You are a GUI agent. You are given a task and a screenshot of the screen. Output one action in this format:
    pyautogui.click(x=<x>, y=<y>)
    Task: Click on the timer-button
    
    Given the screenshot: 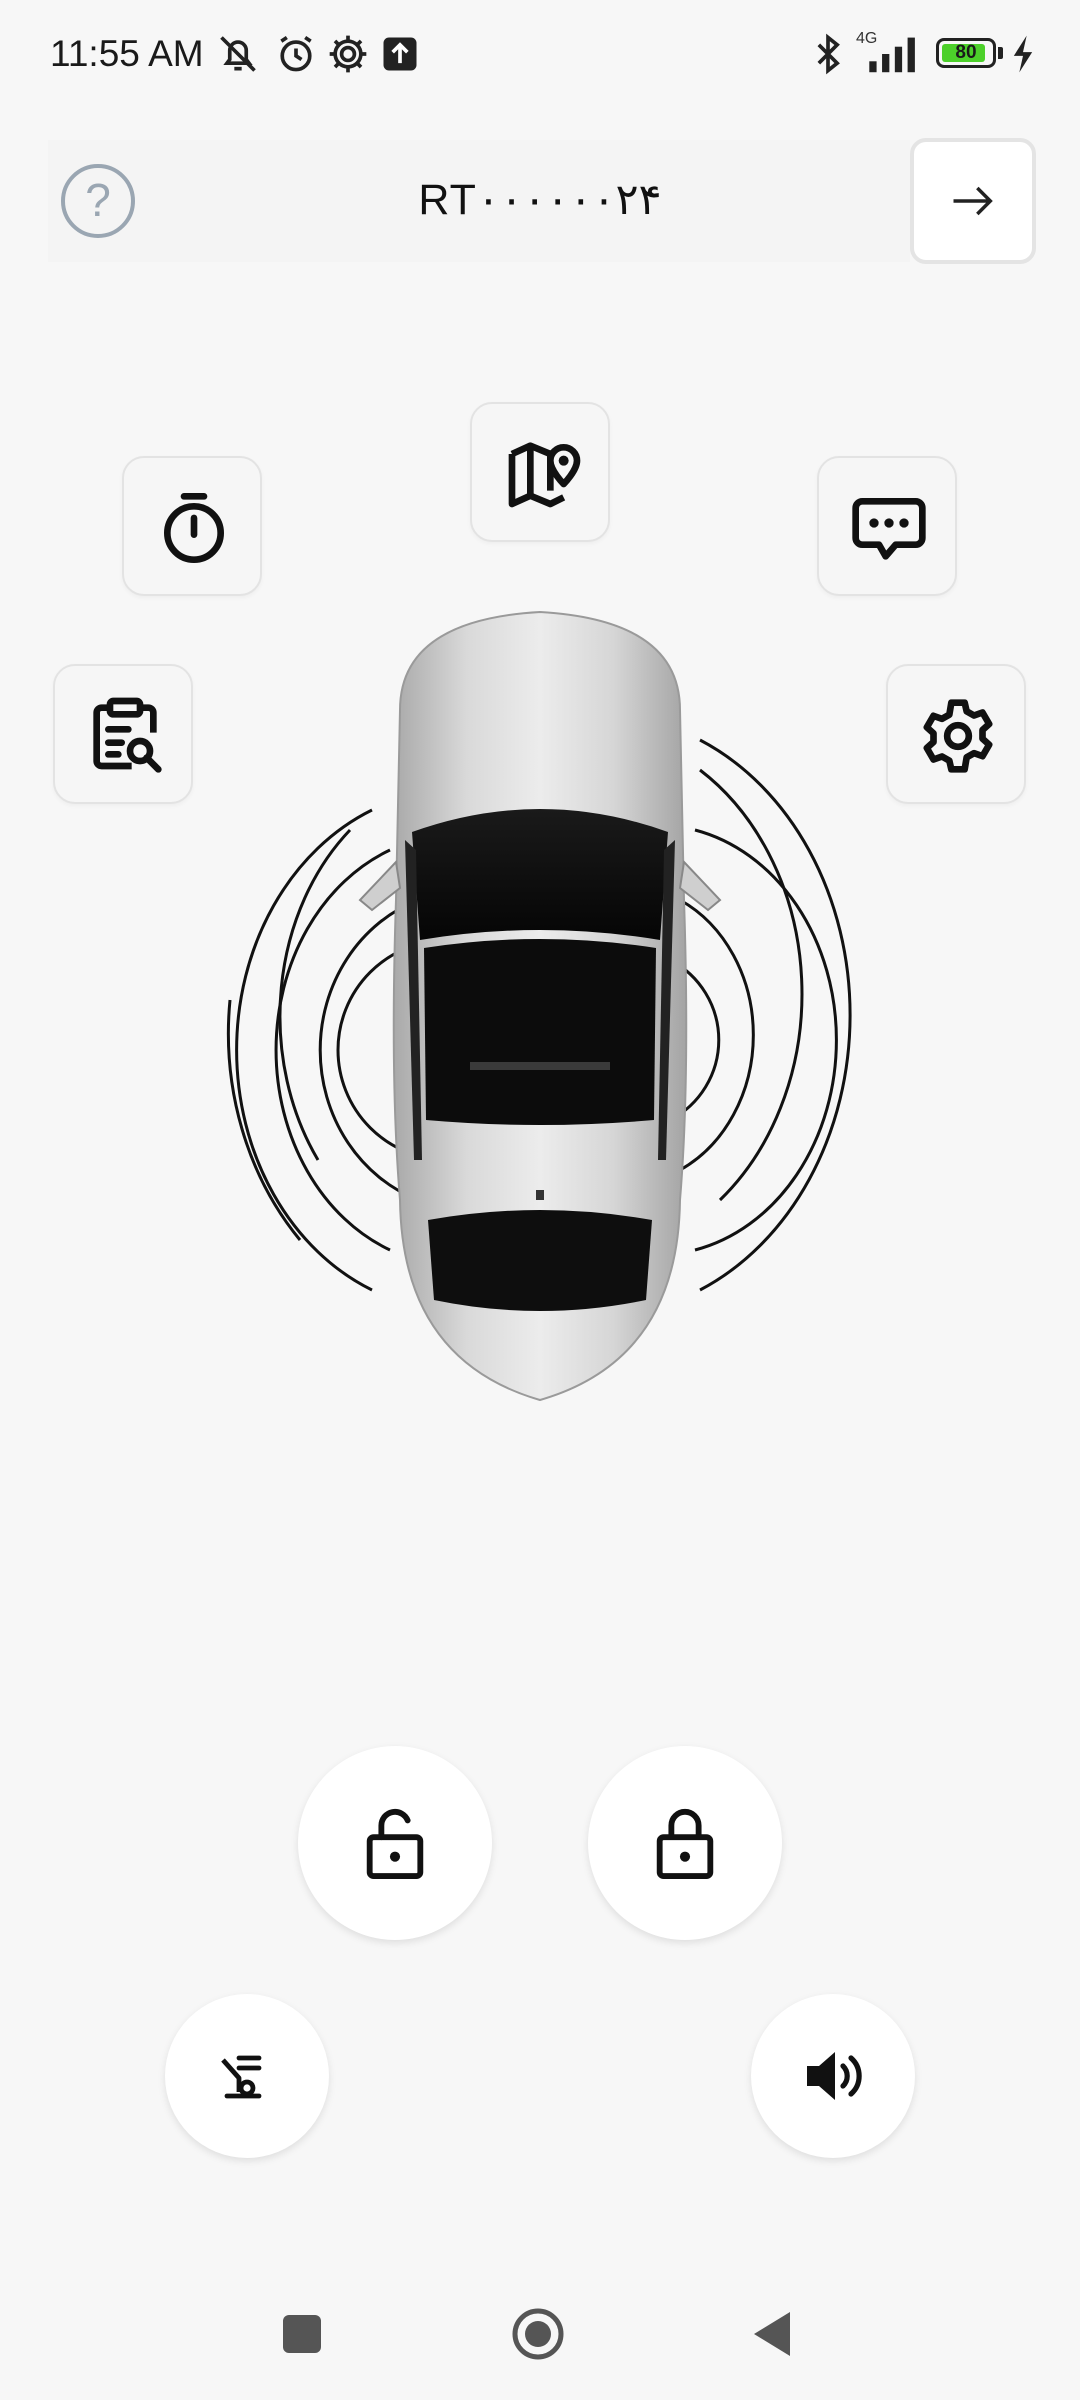 What is the action you would take?
    pyautogui.click(x=192, y=526)
    